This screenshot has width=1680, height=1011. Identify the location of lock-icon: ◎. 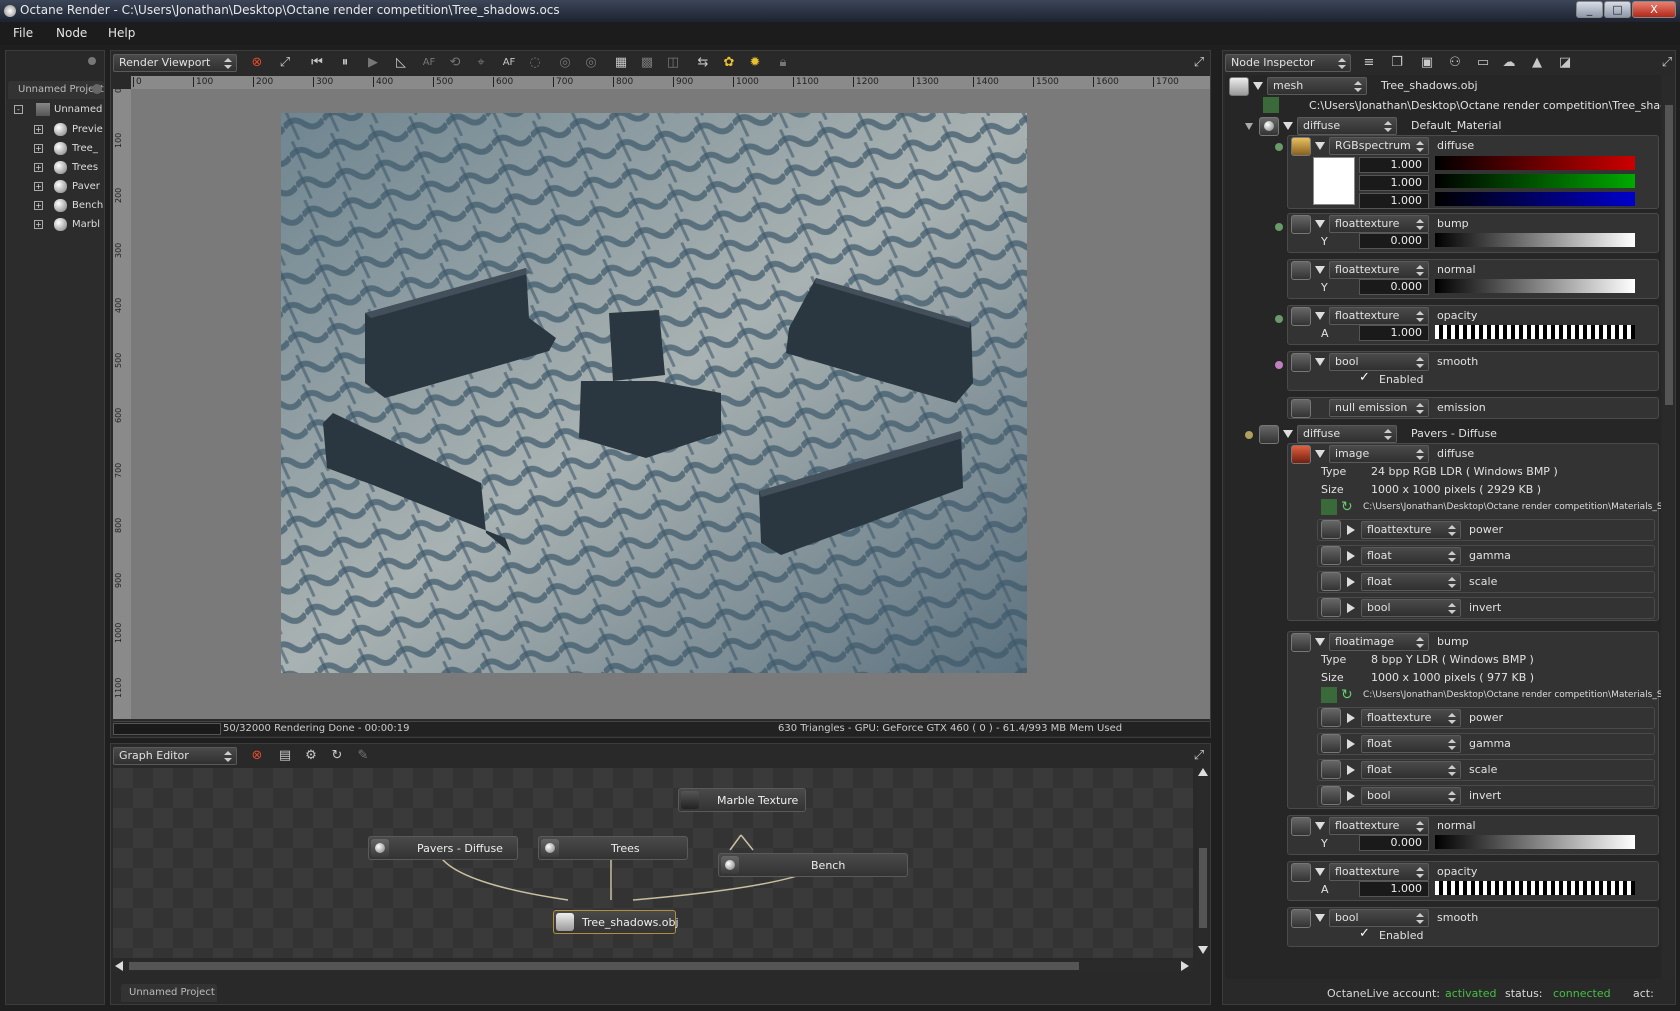
(565, 63).